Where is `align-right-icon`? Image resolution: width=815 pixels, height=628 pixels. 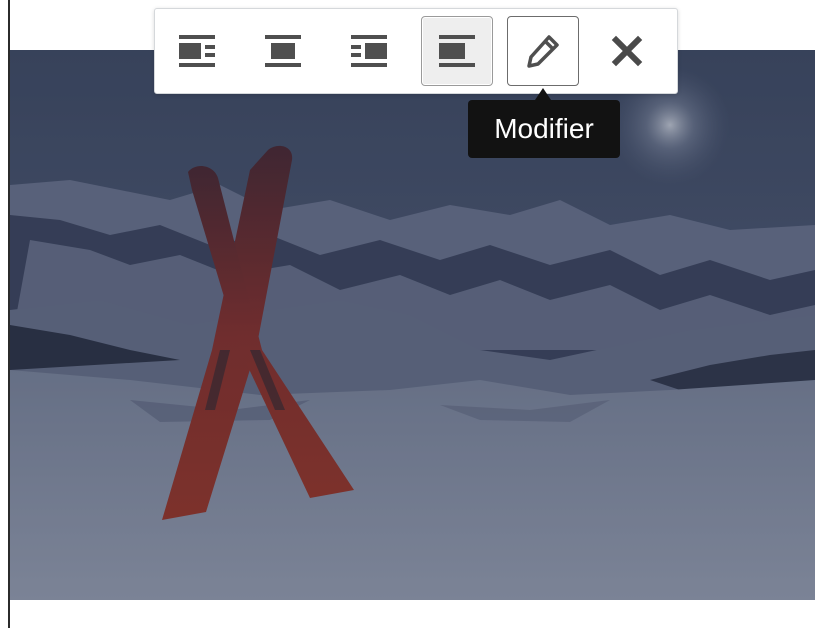
align-right-icon is located at coordinates (369, 51).